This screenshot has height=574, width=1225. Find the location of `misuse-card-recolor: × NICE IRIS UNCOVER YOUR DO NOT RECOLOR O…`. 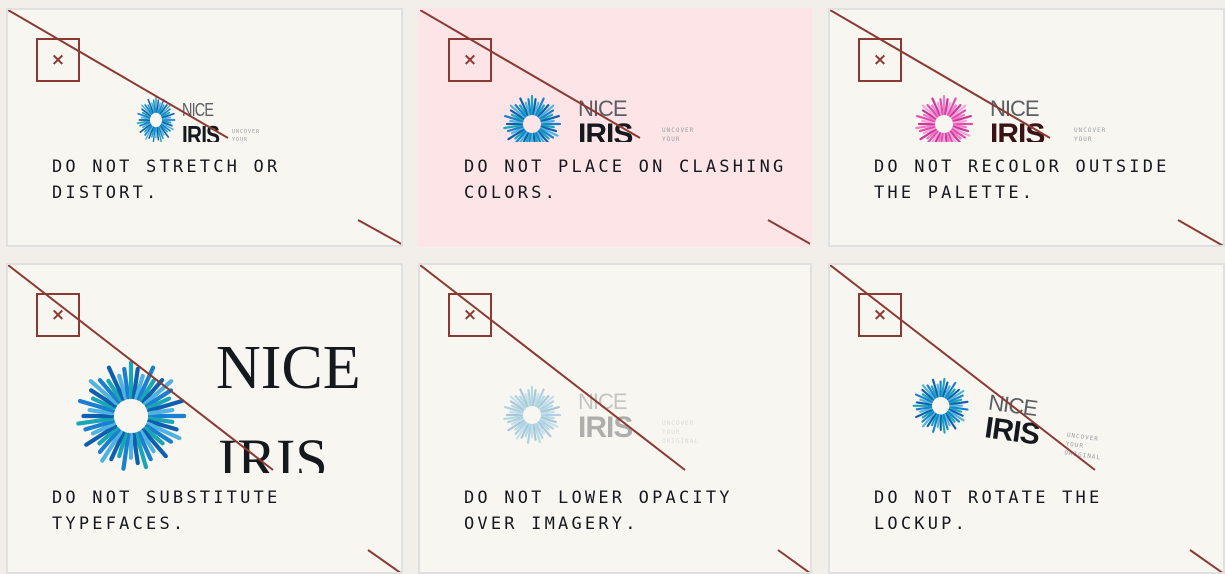

misuse-card-recolor: × NICE IRIS UNCOVER YOUR DO NOT RECOLOR O… is located at coordinates (1026, 127).